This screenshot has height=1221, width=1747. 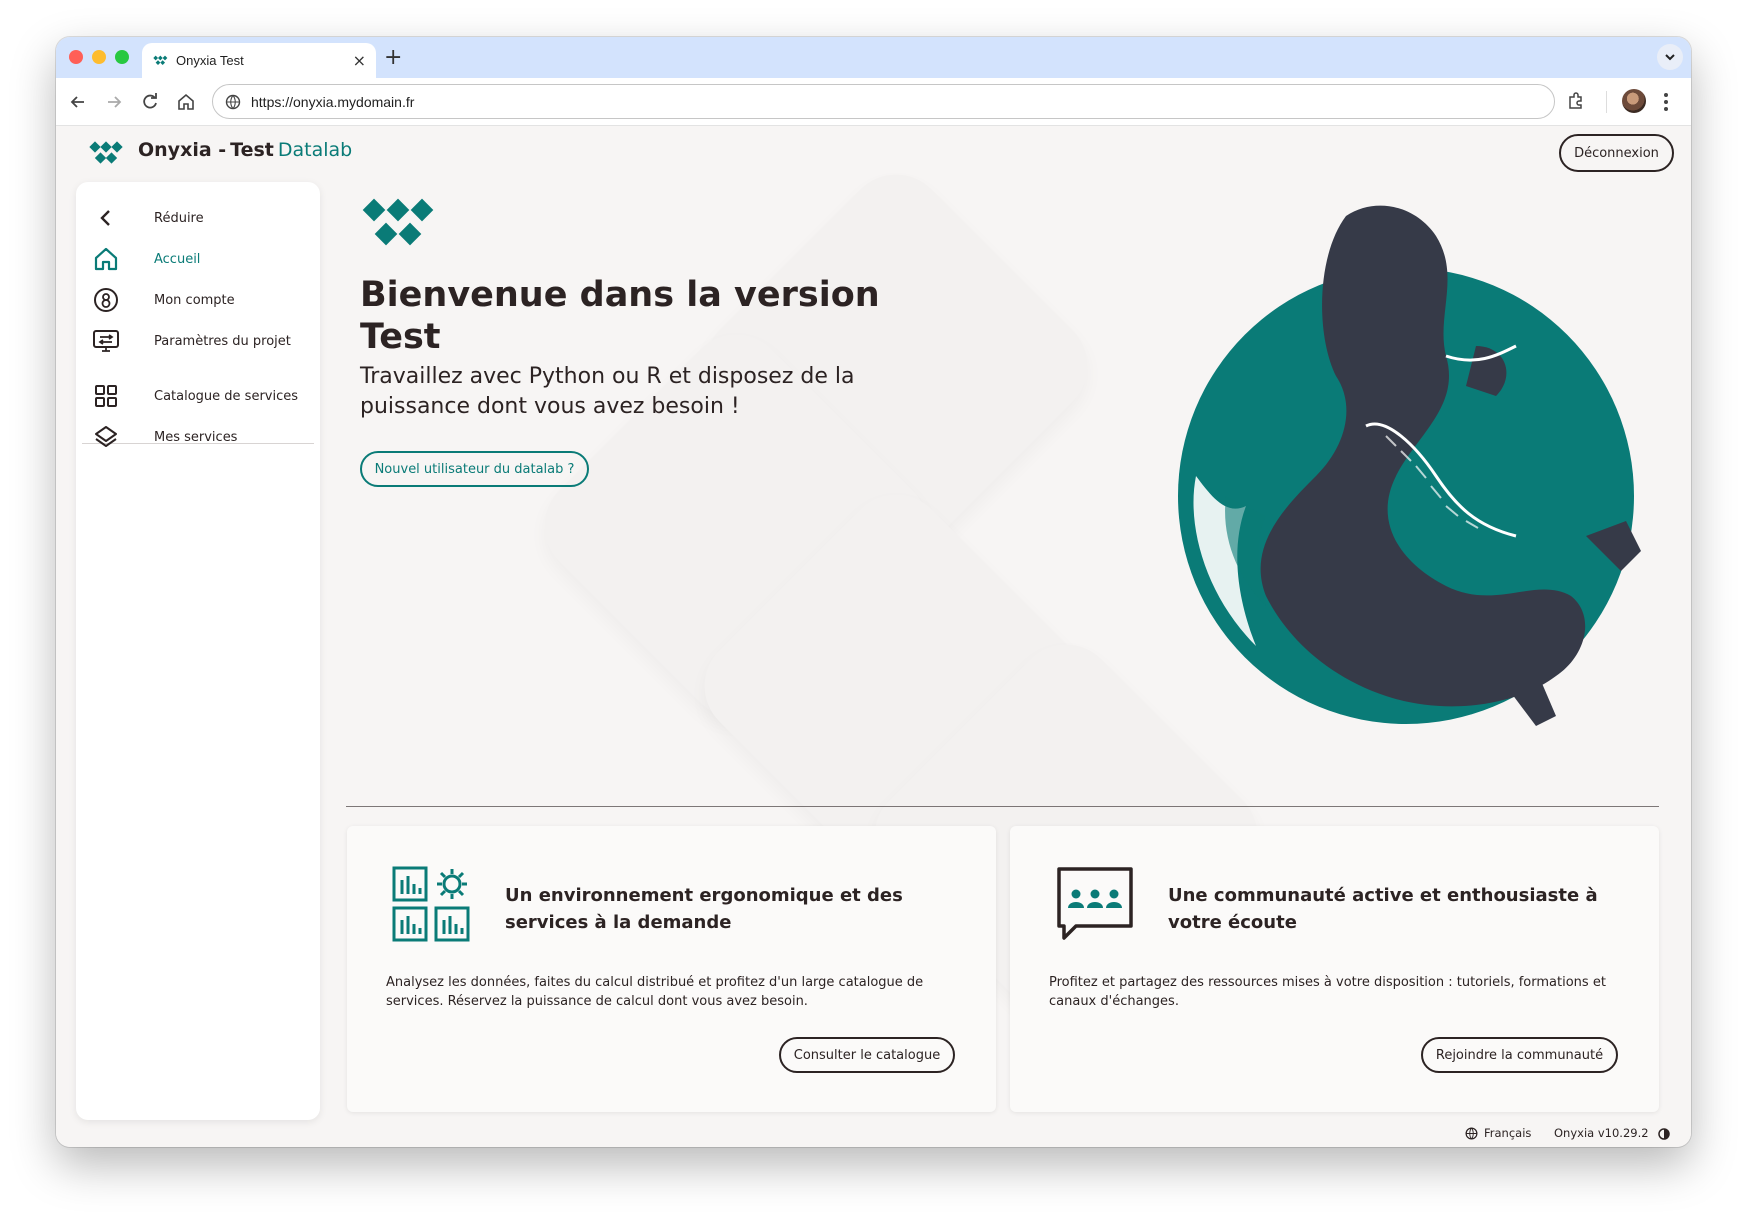 What do you see at coordinates (106, 154) in the screenshot?
I see `onyxia-logo-icon` at bounding box center [106, 154].